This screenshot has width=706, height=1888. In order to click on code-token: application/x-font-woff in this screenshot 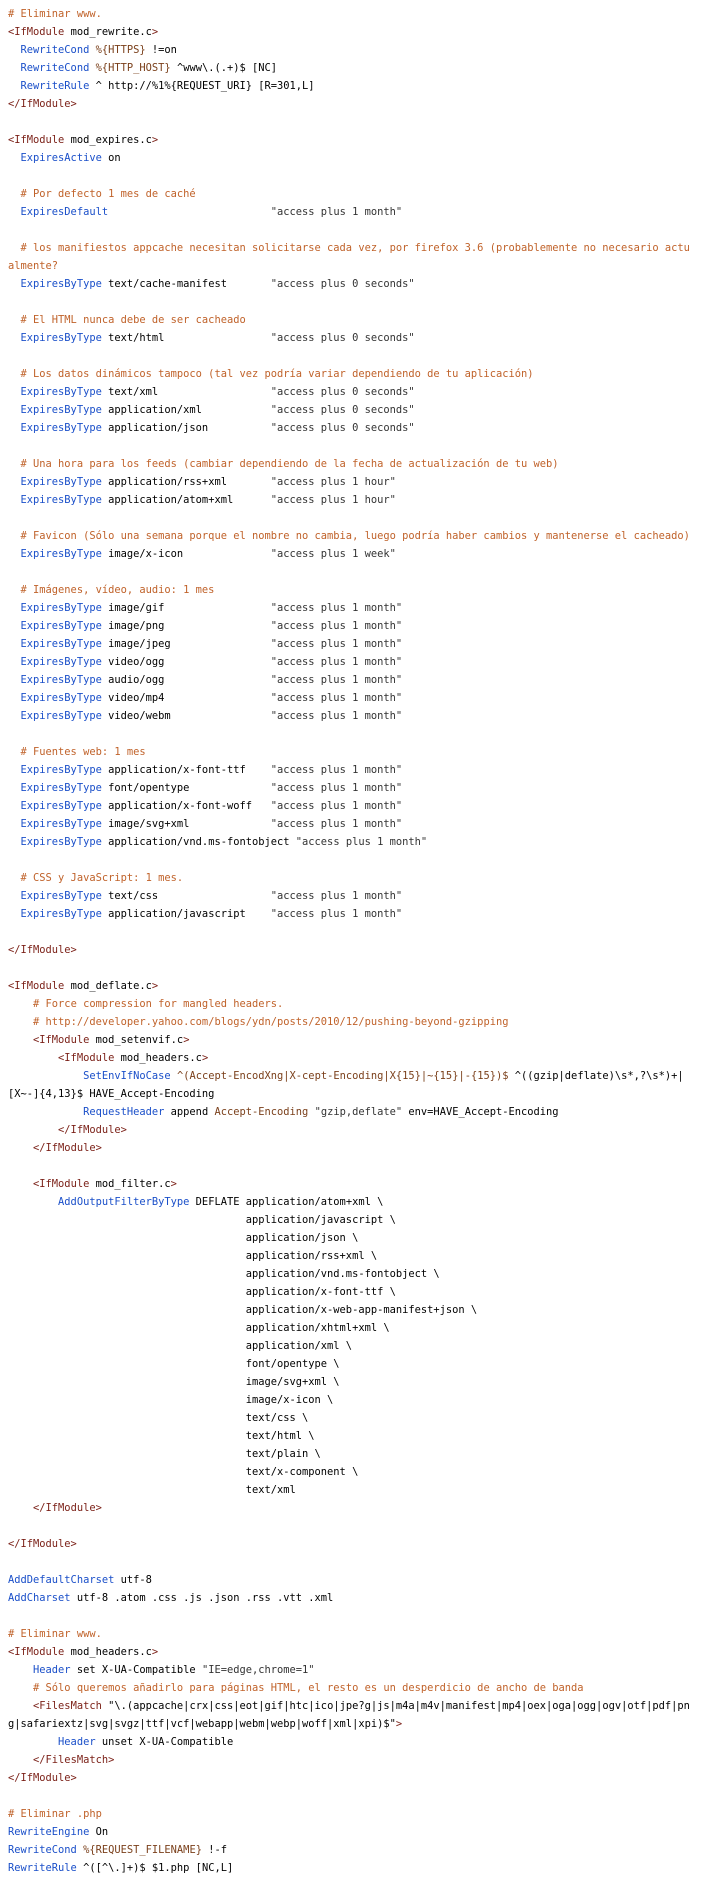, I will do `click(186, 806)`.